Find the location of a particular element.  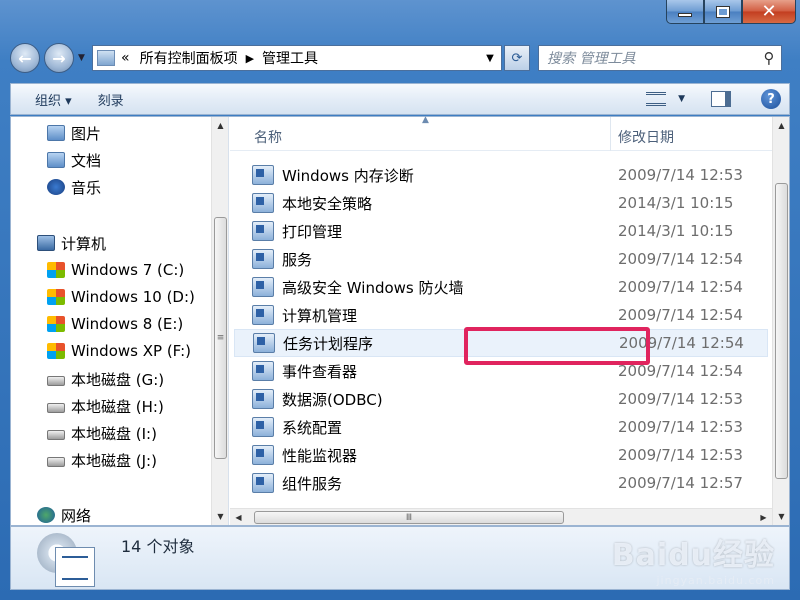

maximize-icon is located at coordinates (723, 11).